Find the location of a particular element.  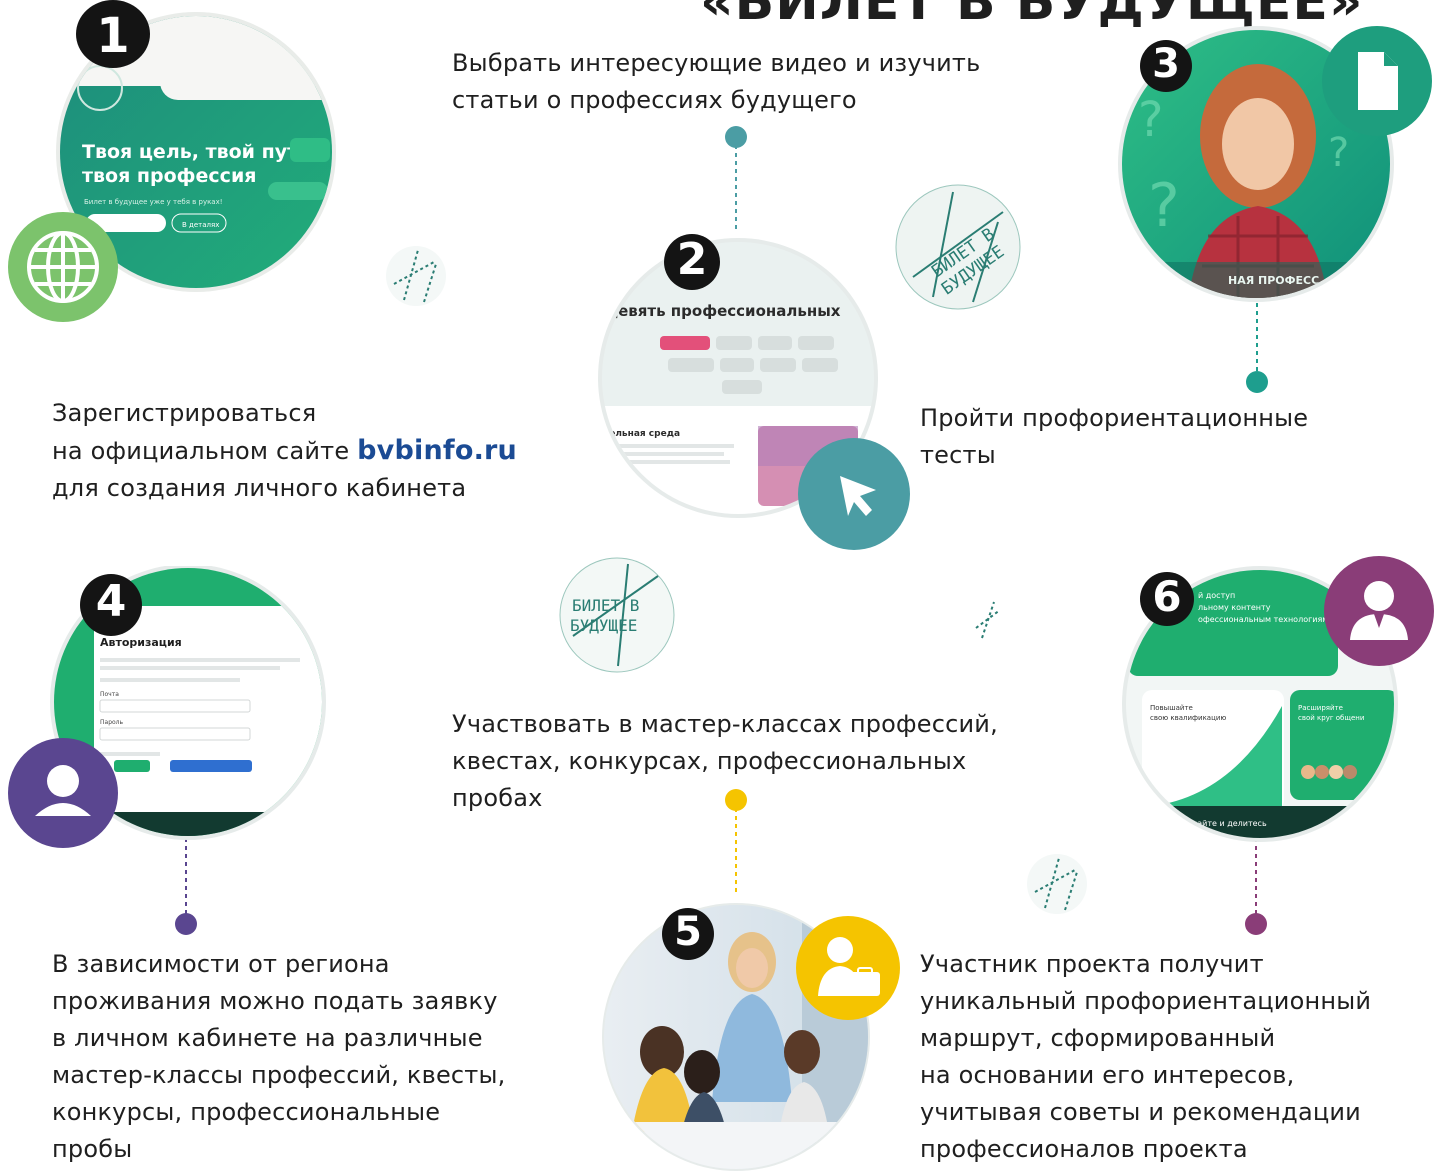

teacher-icon is located at coordinates (849, 966).